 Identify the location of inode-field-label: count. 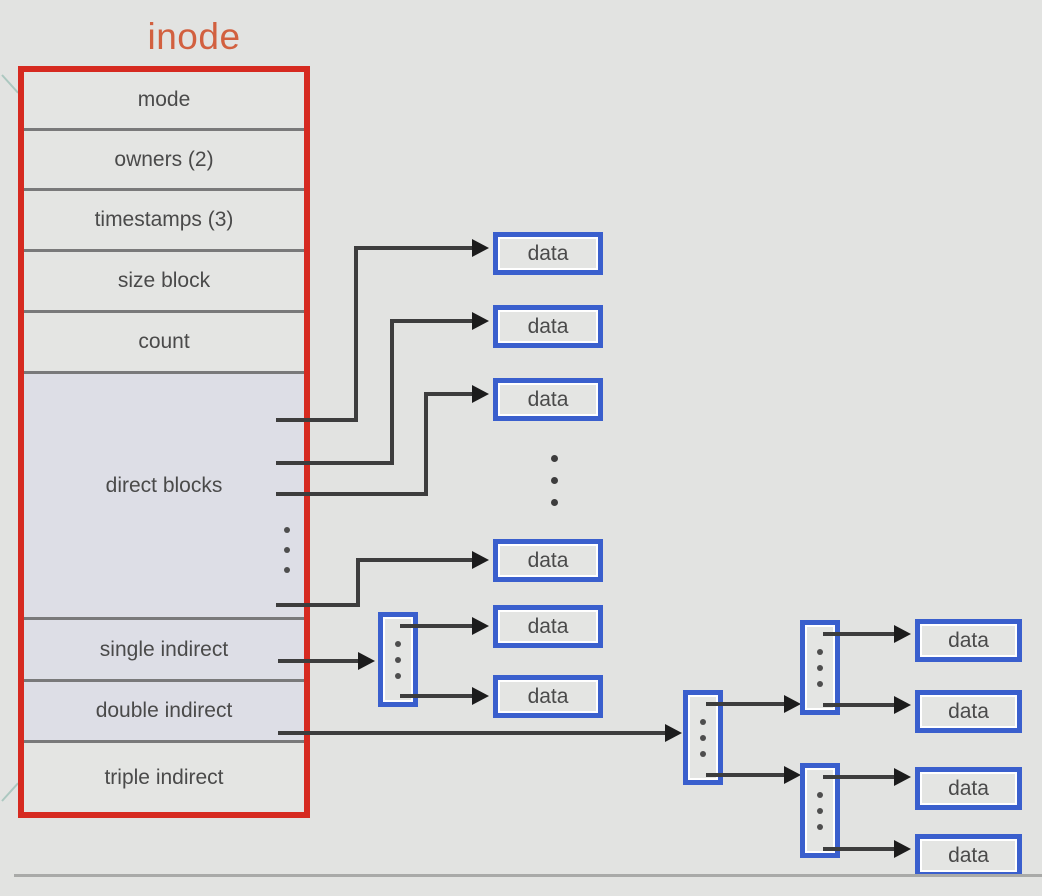
(164, 341).